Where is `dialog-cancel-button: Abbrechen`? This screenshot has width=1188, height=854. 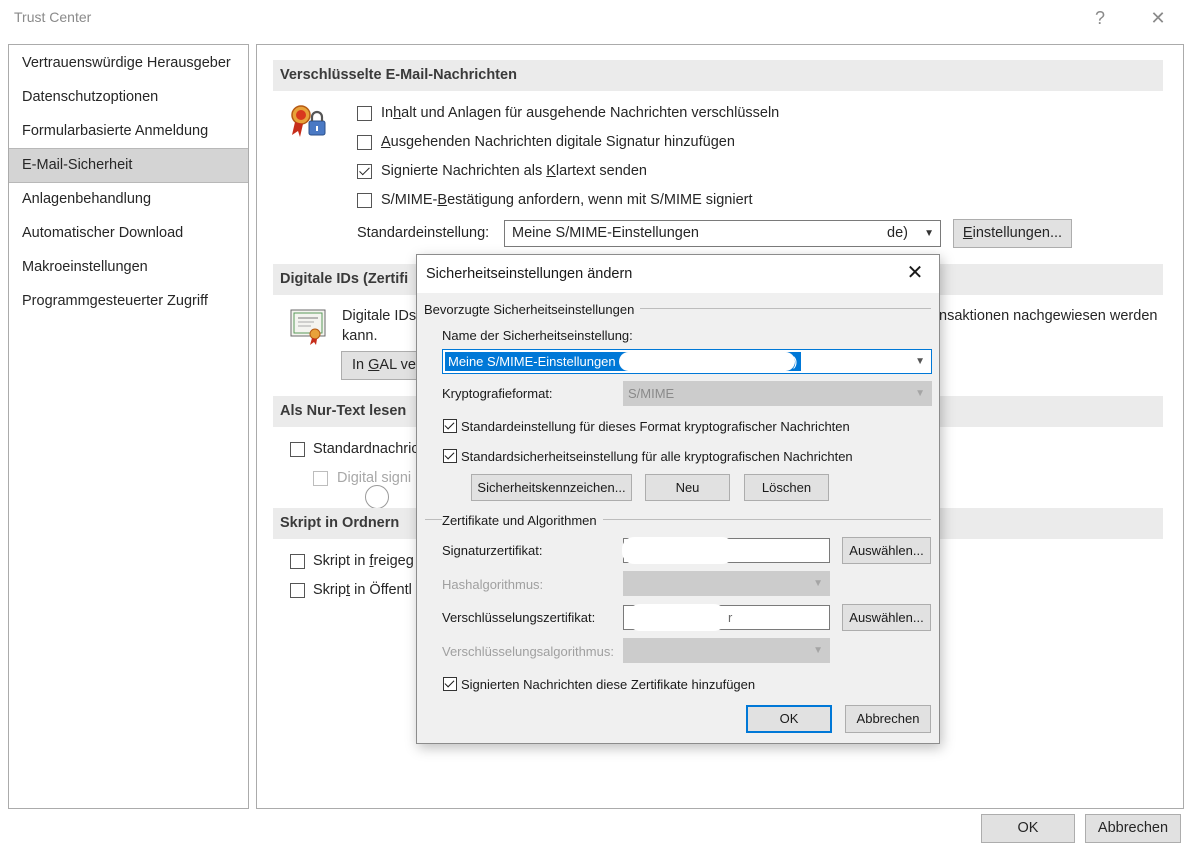 dialog-cancel-button: Abbrechen is located at coordinates (888, 719).